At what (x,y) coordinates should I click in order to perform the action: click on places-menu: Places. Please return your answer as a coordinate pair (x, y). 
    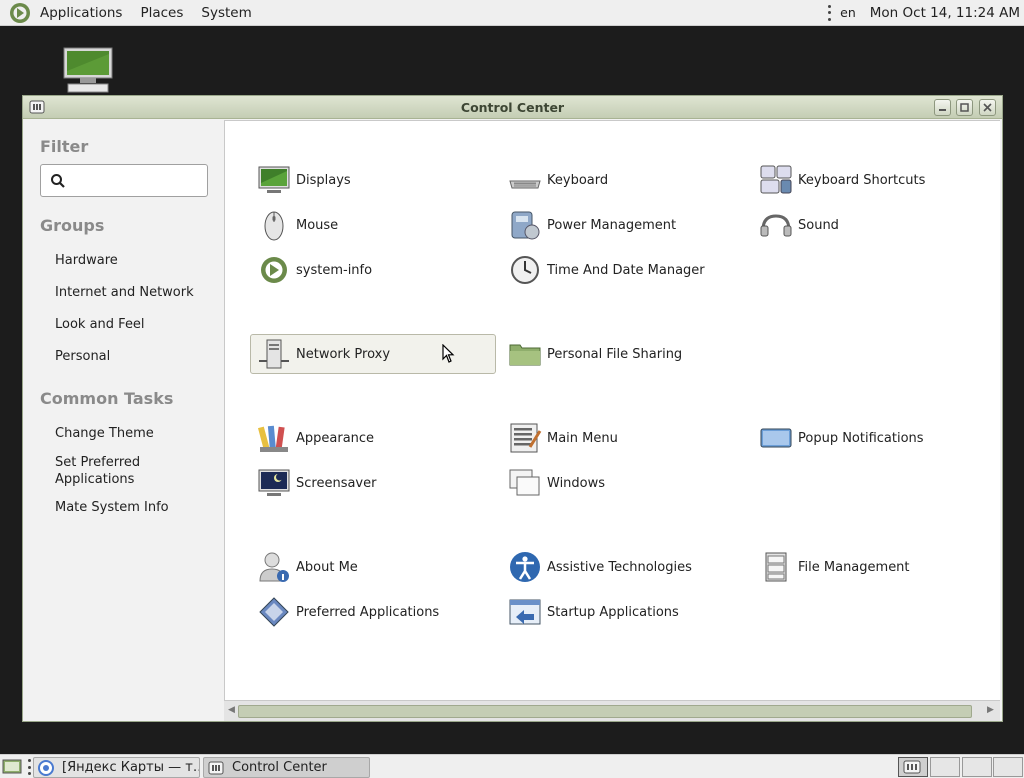
    Looking at the image, I should click on (161, 13).